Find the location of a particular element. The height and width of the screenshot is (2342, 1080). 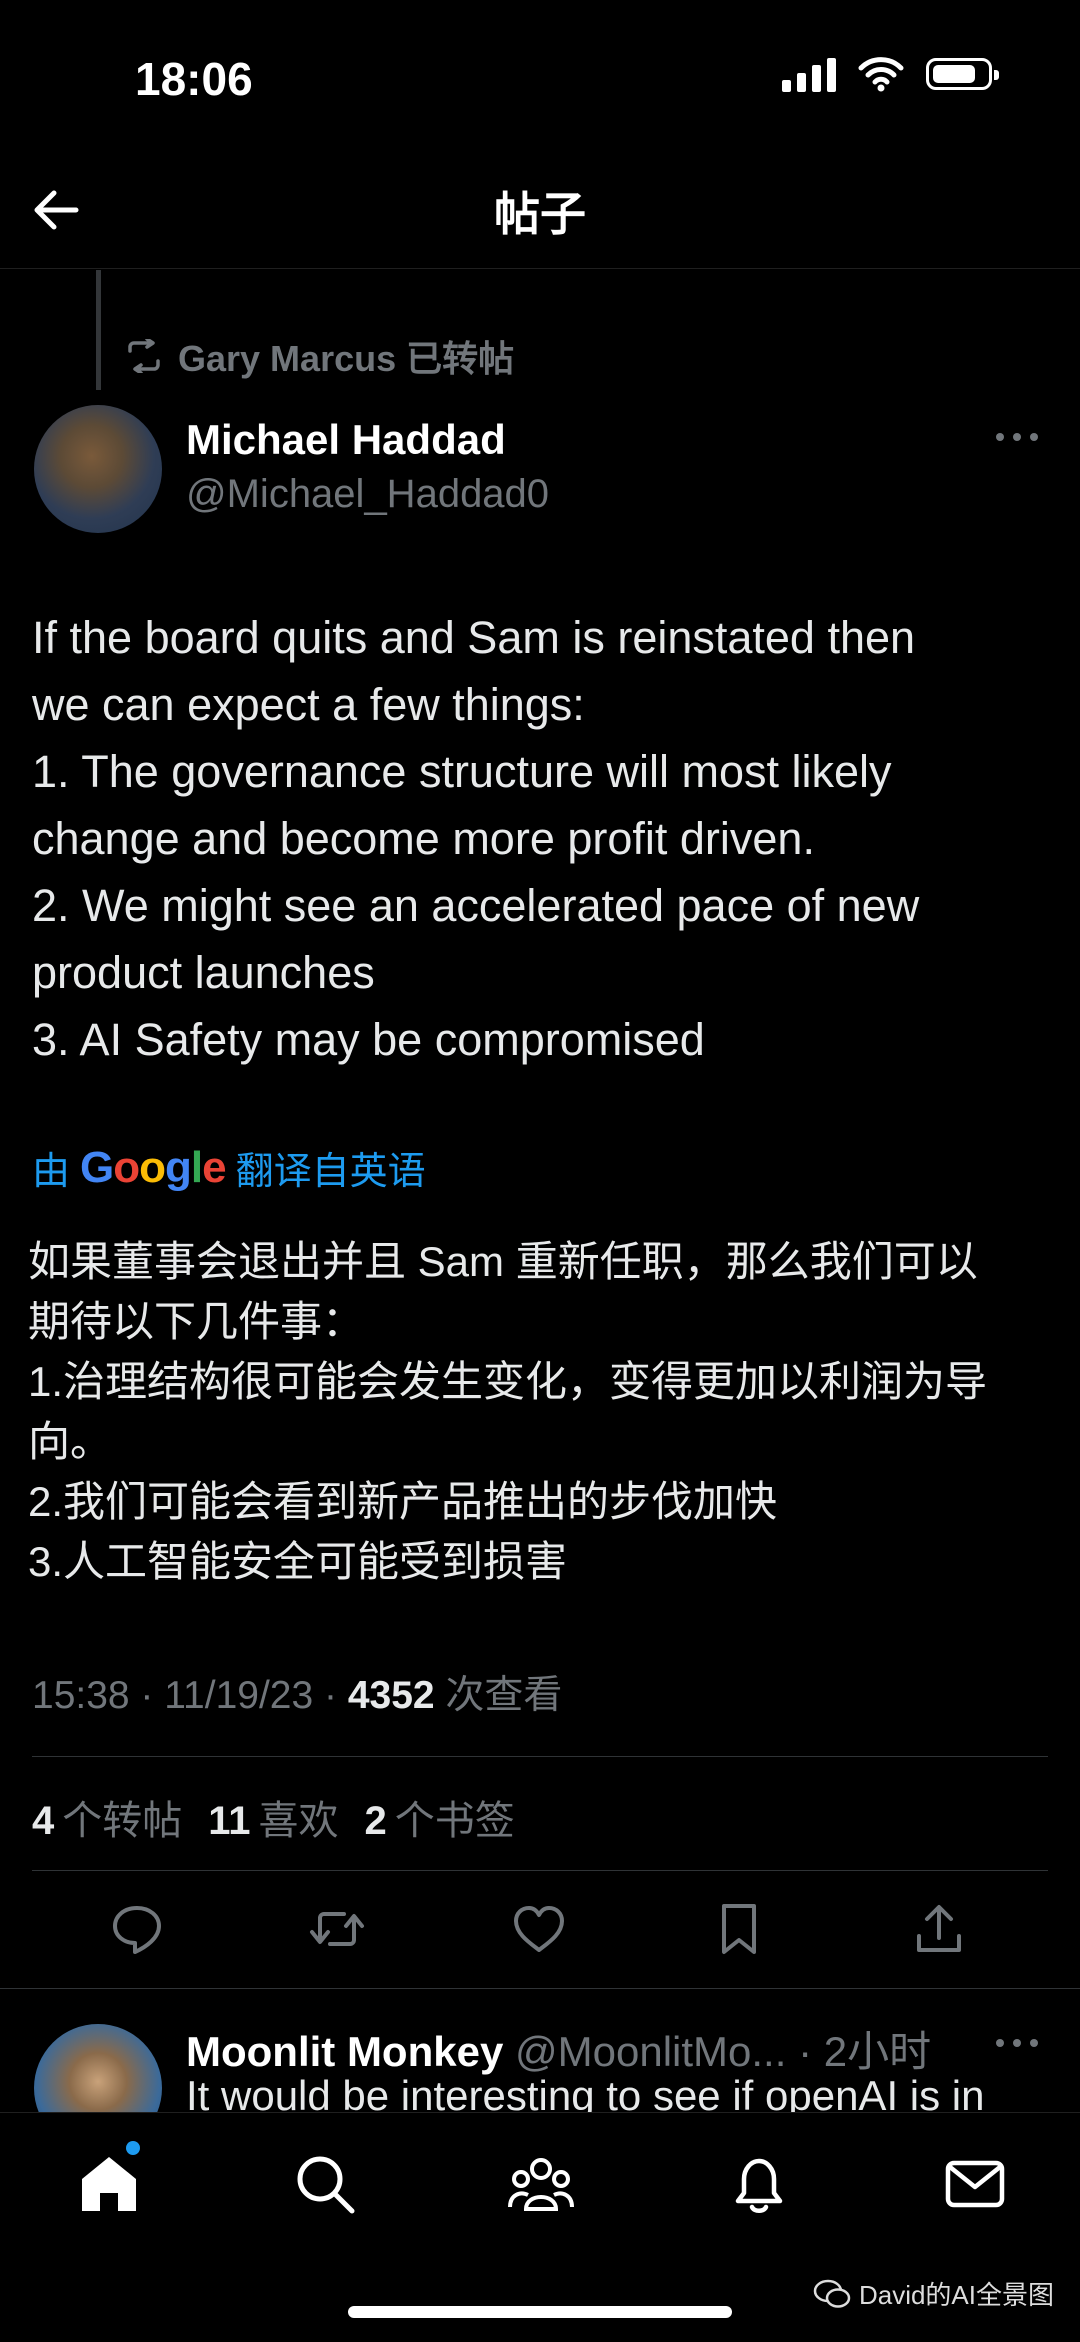

watermark: David的AI全景图 is located at coordinates (933, 2293).